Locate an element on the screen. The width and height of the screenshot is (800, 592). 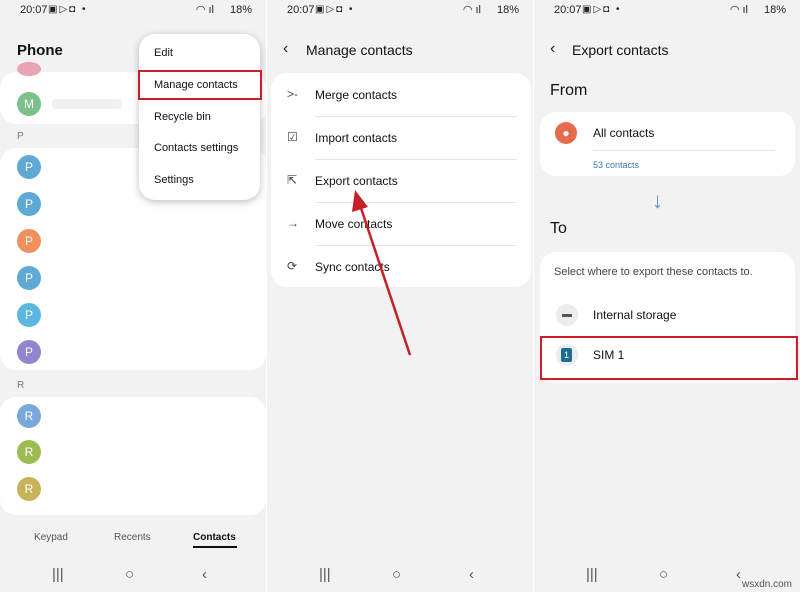
annotation-arrow is located at coordinates (382, 273).